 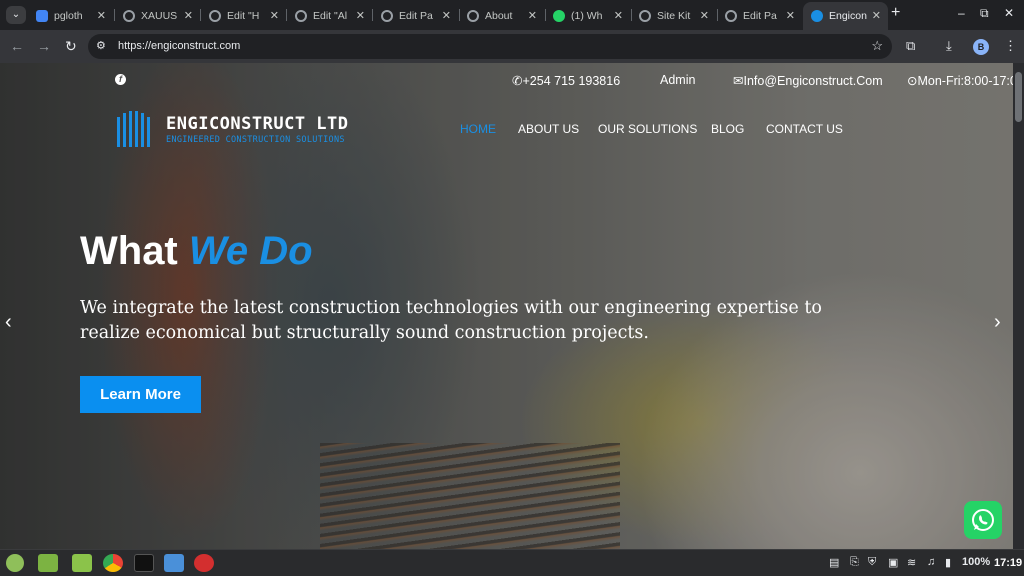 What do you see at coordinates (548, 129) in the screenshot?
I see `nav-about-us: ABOUT US` at bounding box center [548, 129].